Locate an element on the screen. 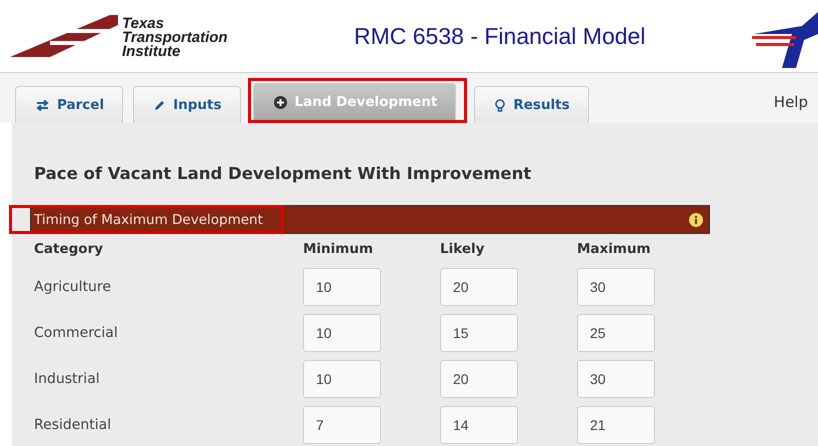 The height and width of the screenshot is (446, 818). tab: Inputs is located at coordinates (186, 104).